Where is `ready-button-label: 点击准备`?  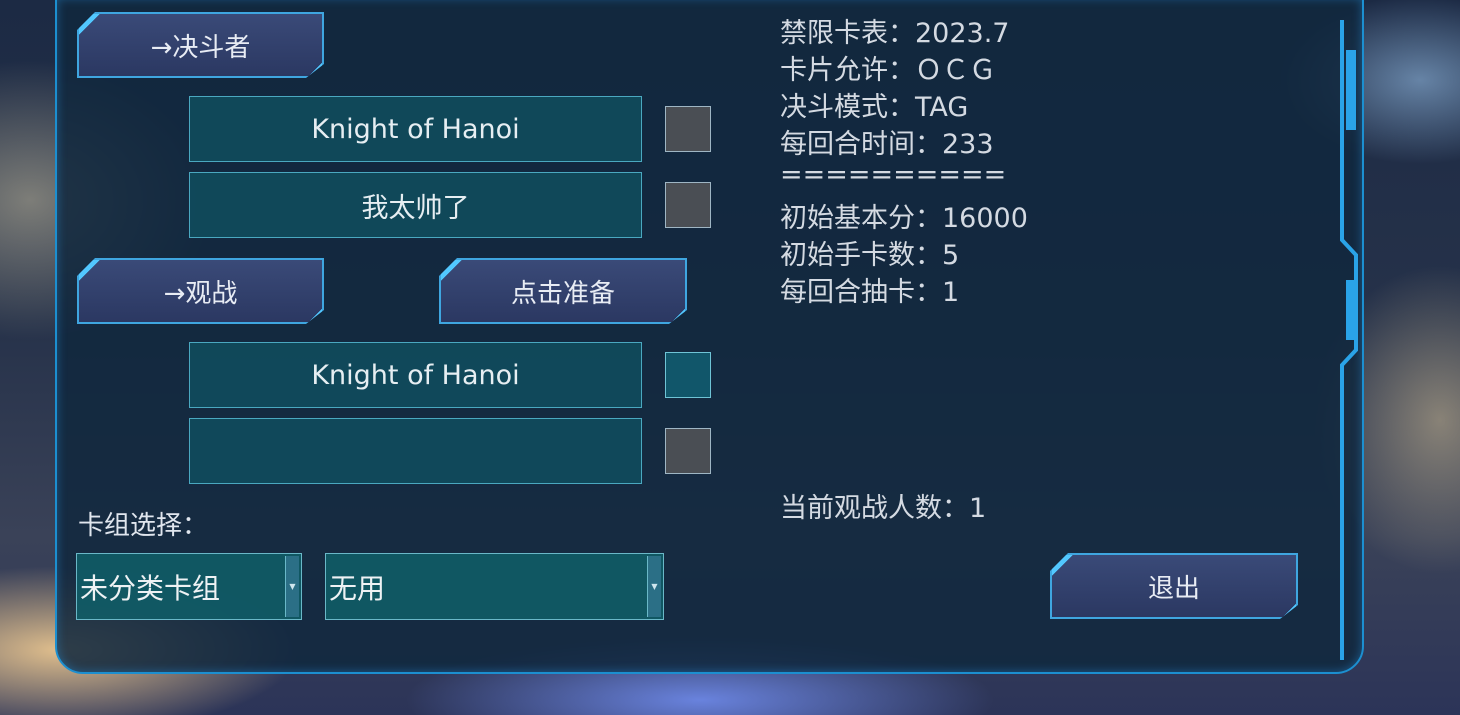
ready-button-label: 点击准备 is located at coordinates (562, 293).